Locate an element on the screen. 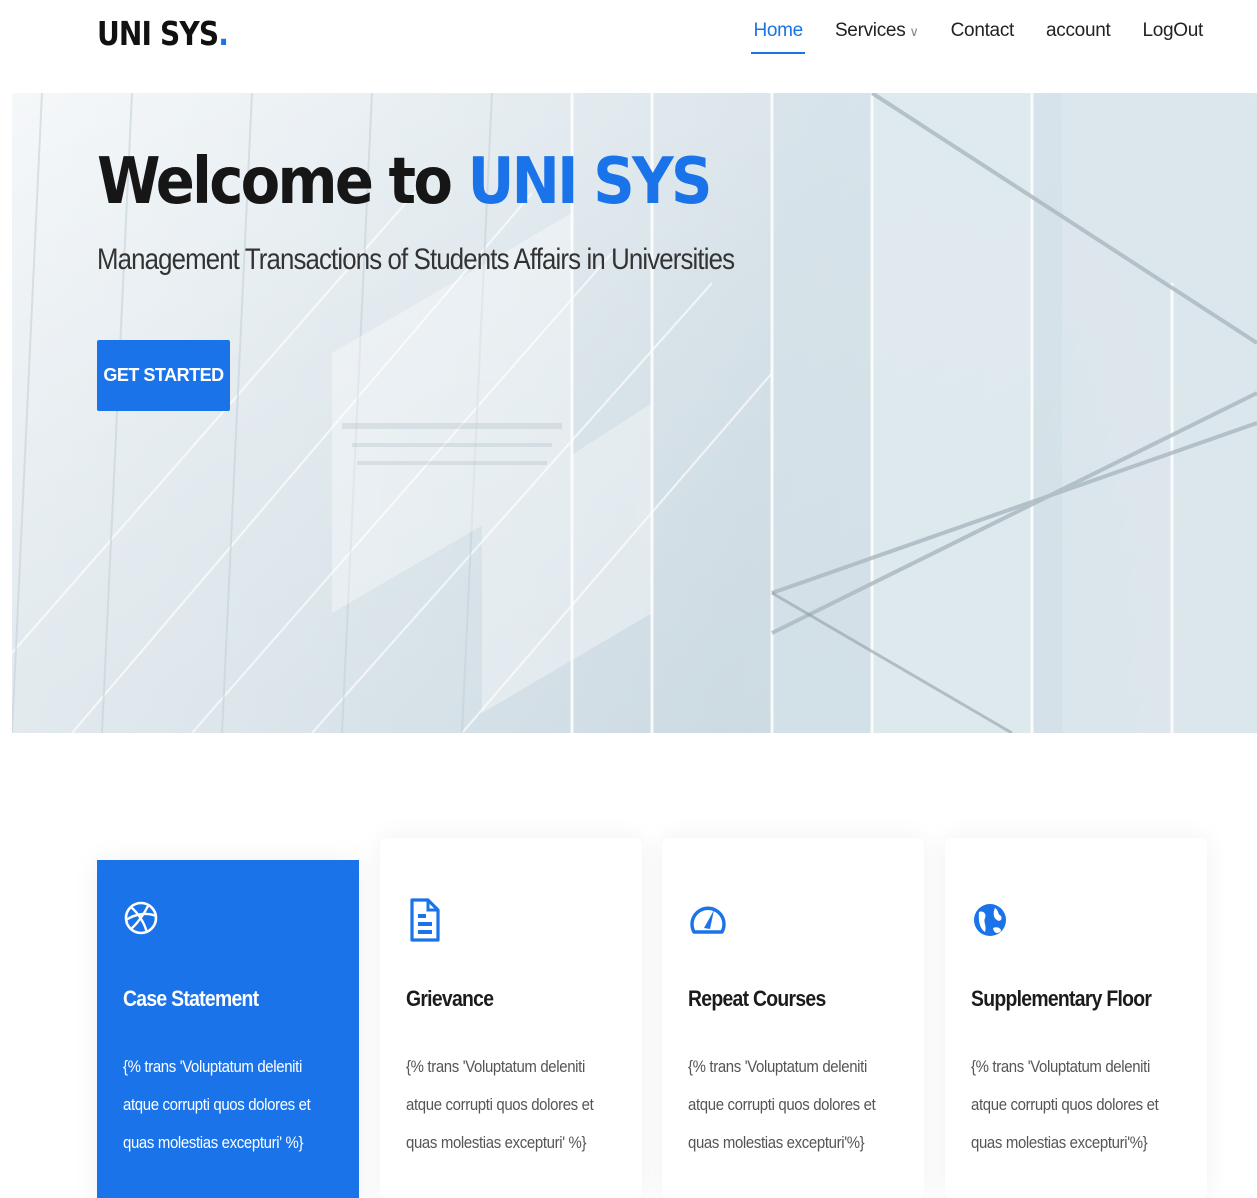  chevron-down-icon: ∨ is located at coordinates (914, 31).